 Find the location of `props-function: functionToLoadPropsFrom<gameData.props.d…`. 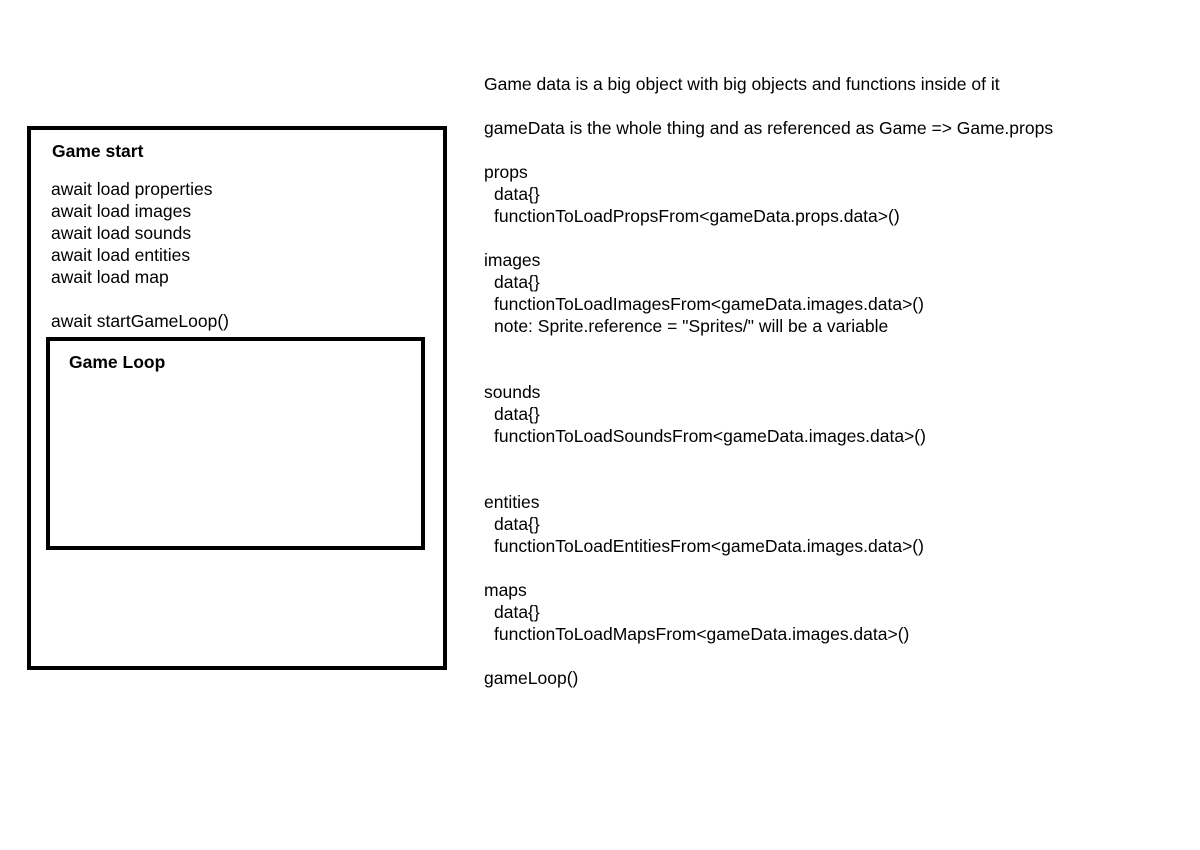

props-function: functionToLoadPropsFrom<gameData.props.d… is located at coordinates (697, 216).